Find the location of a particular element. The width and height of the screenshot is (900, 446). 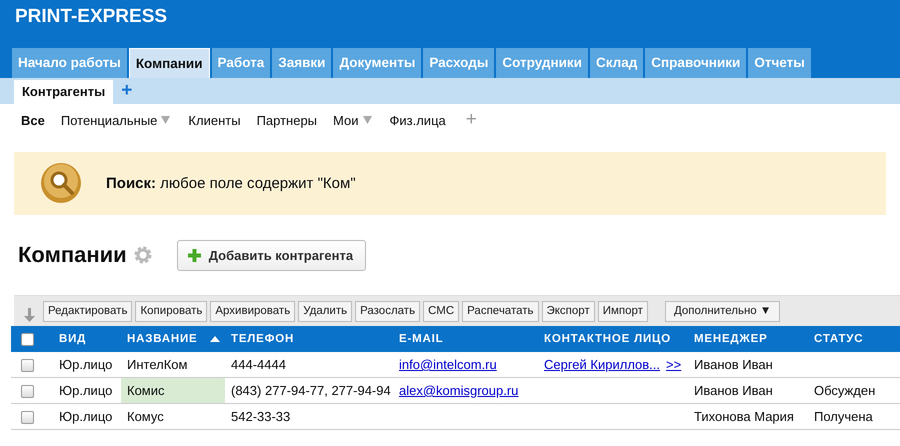

add-counterparty-button: Добавить контрагента is located at coordinates (271, 255).